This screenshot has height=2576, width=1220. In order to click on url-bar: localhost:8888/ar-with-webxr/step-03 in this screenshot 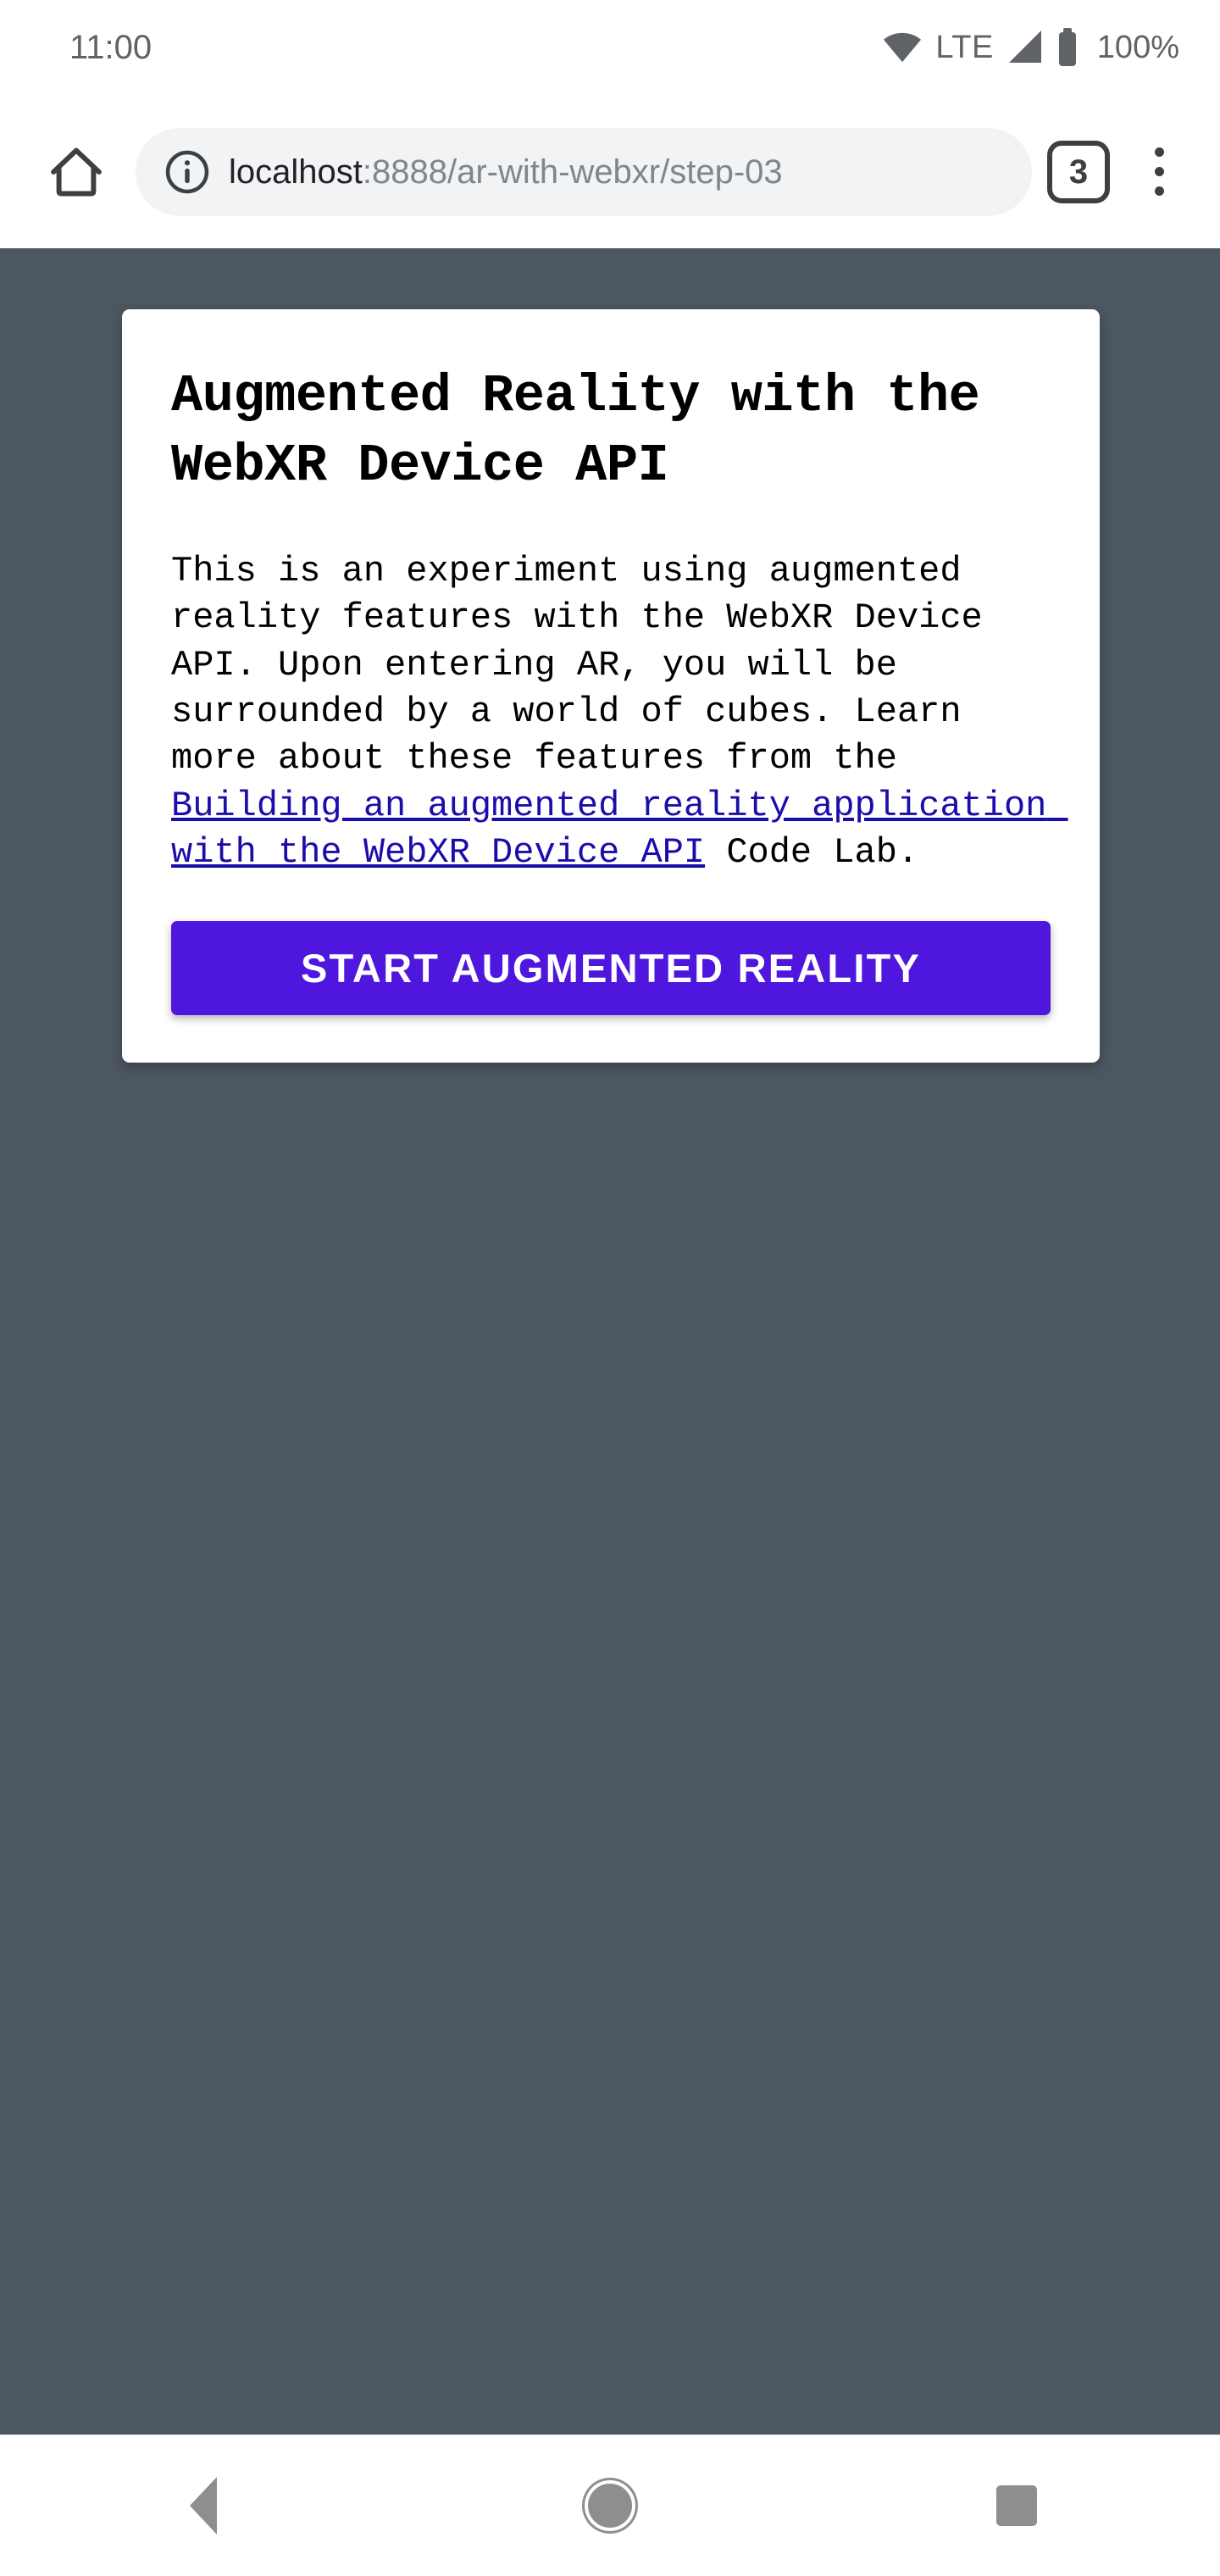, I will do `click(584, 171)`.